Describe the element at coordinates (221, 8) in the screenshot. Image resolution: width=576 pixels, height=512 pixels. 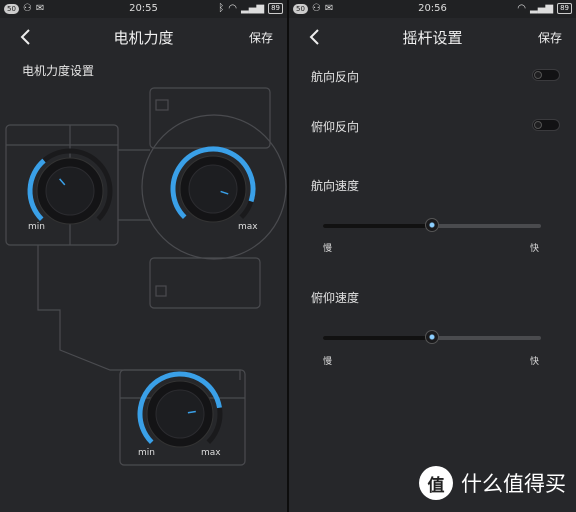
I see `bluetooth-icon: ᛒ` at that location.